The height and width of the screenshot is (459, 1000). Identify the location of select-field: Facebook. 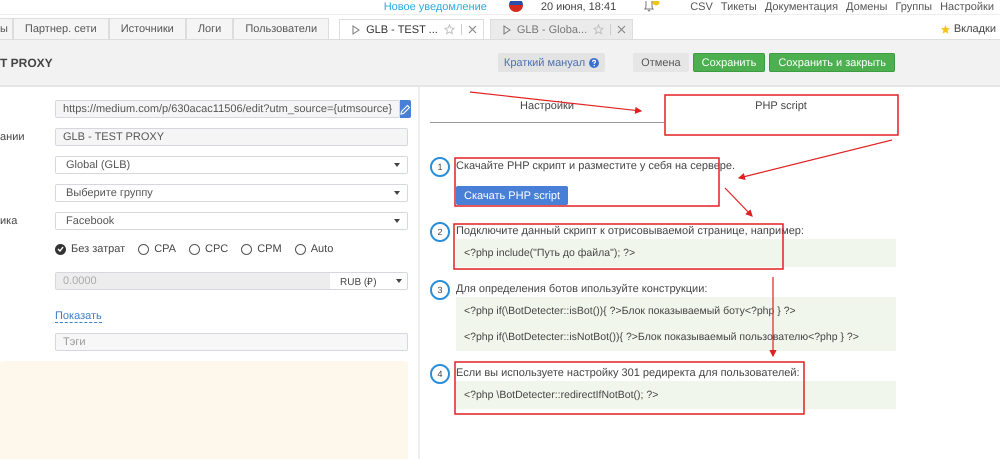
(231, 221).